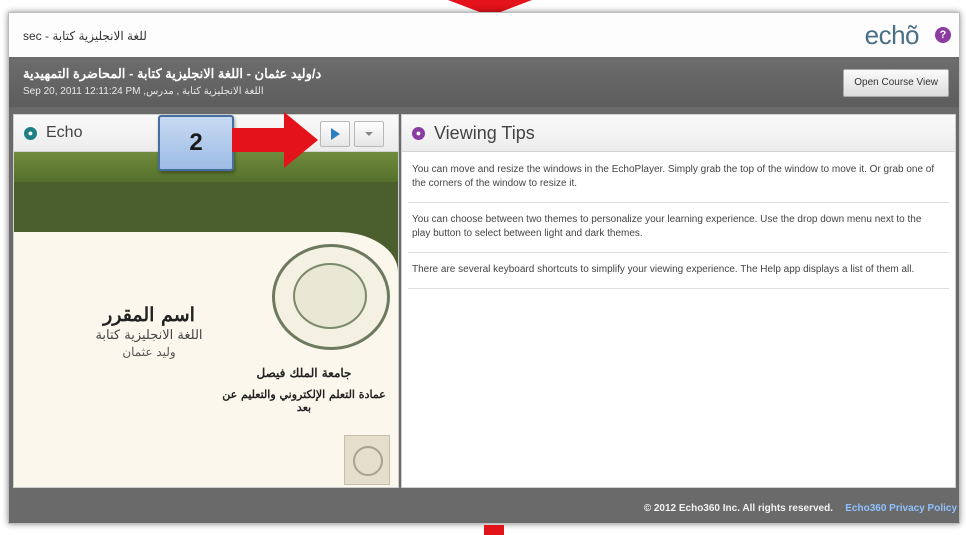 The image size is (966, 535). What do you see at coordinates (30, 133) in the screenshot?
I see `echo-icon: ●` at bounding box center [30, 133].